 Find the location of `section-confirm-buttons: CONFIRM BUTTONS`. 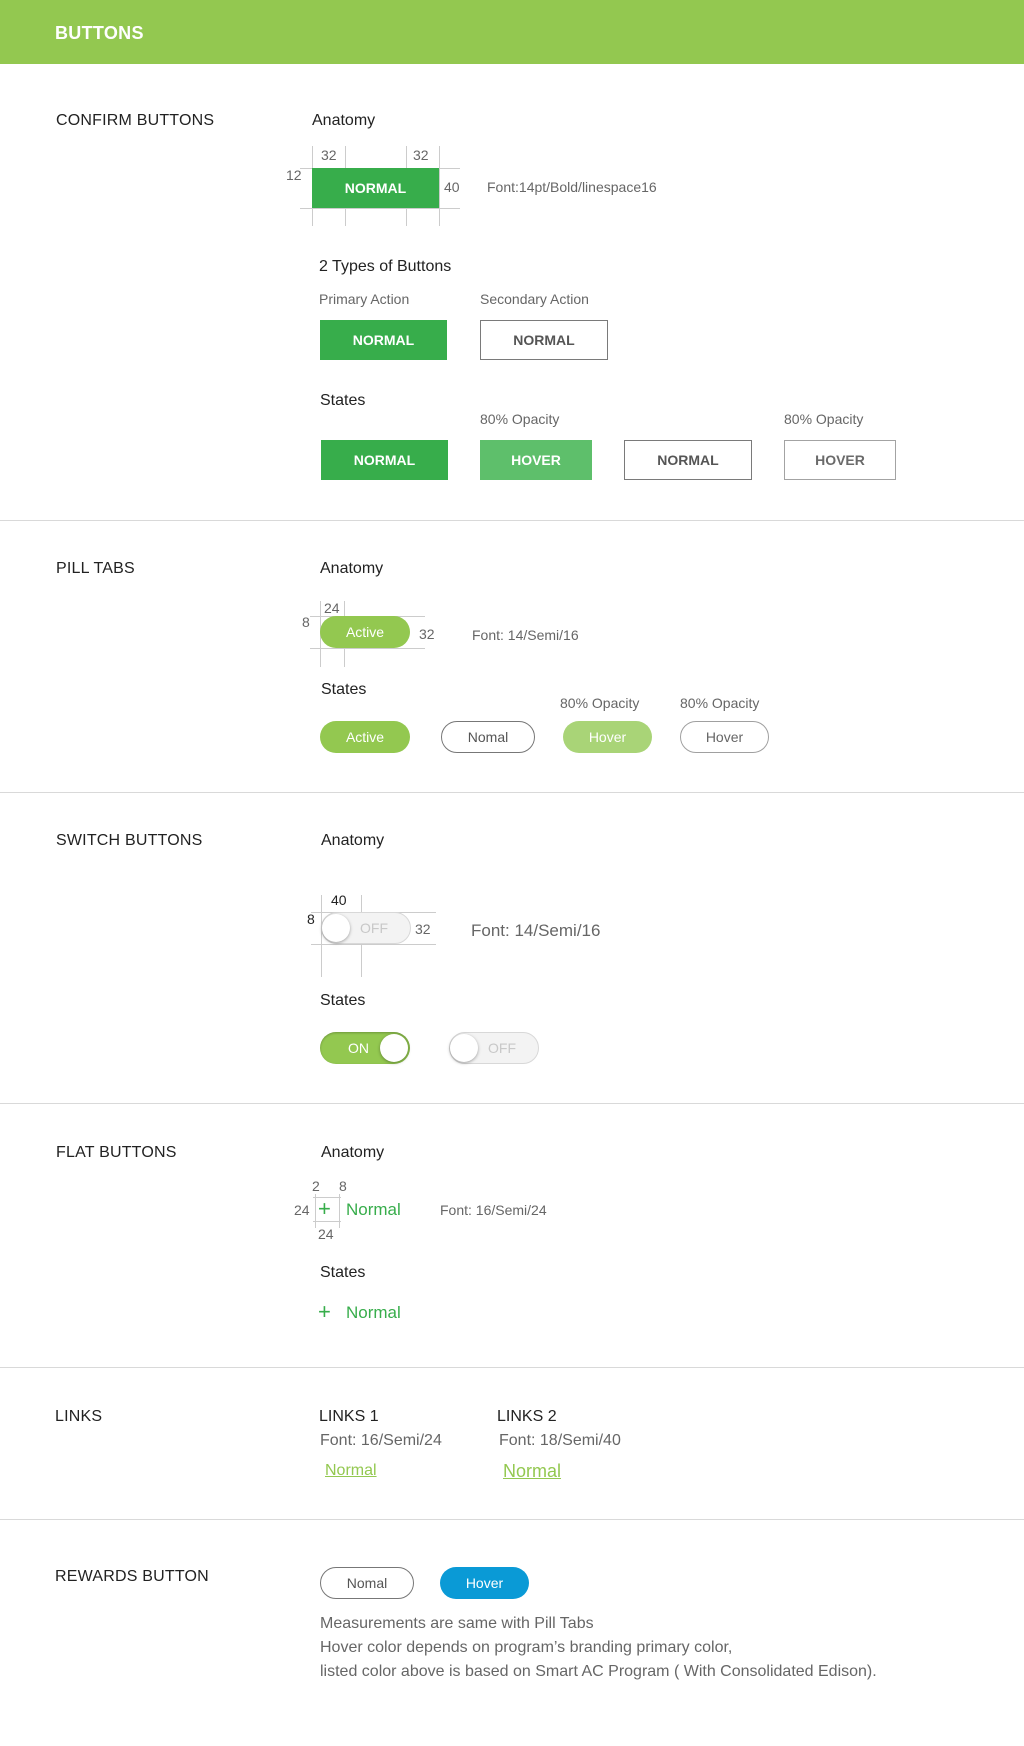

section-confirm-buttons: CONFIRM BUTTONS is located at coordinates (135, 120).